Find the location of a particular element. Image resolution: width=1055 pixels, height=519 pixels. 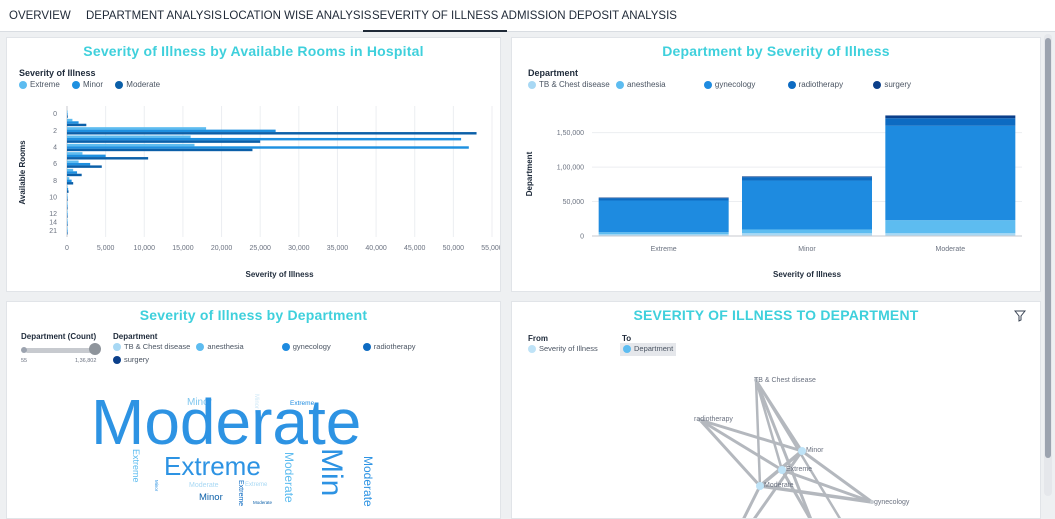

tab-admission-deposit-analysis: ADMISSION DEPOSIT ANALYSIS is located at coordinates (589, 16).